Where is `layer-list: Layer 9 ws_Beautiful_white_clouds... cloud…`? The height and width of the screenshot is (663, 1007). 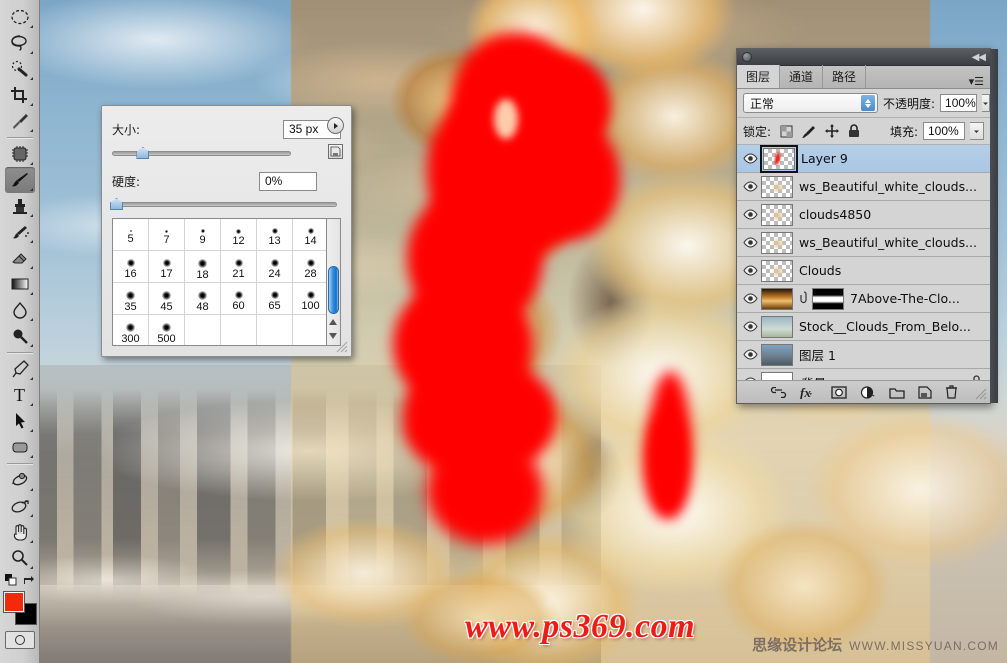
layer-list: Layer 9 ws_Beautiful_white_clouds... cloud… is located at coordinates (863, 270).